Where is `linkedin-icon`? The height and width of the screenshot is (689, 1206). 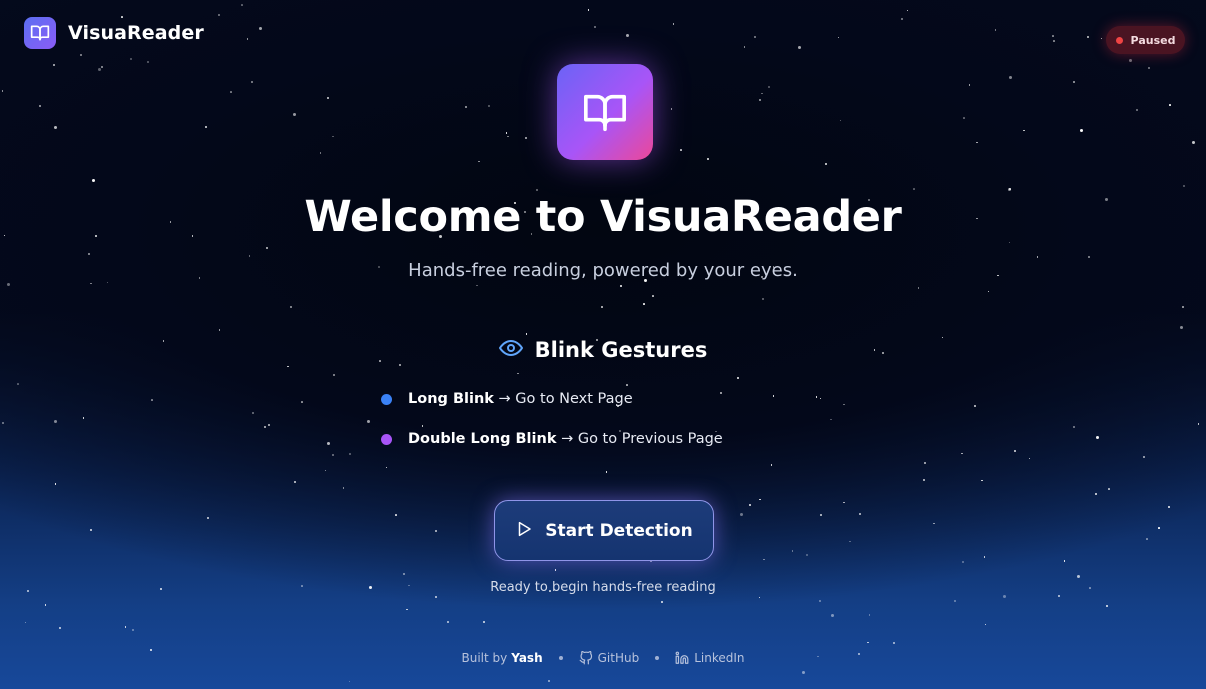
linkedin-icon is located at coordinates (682, 657).